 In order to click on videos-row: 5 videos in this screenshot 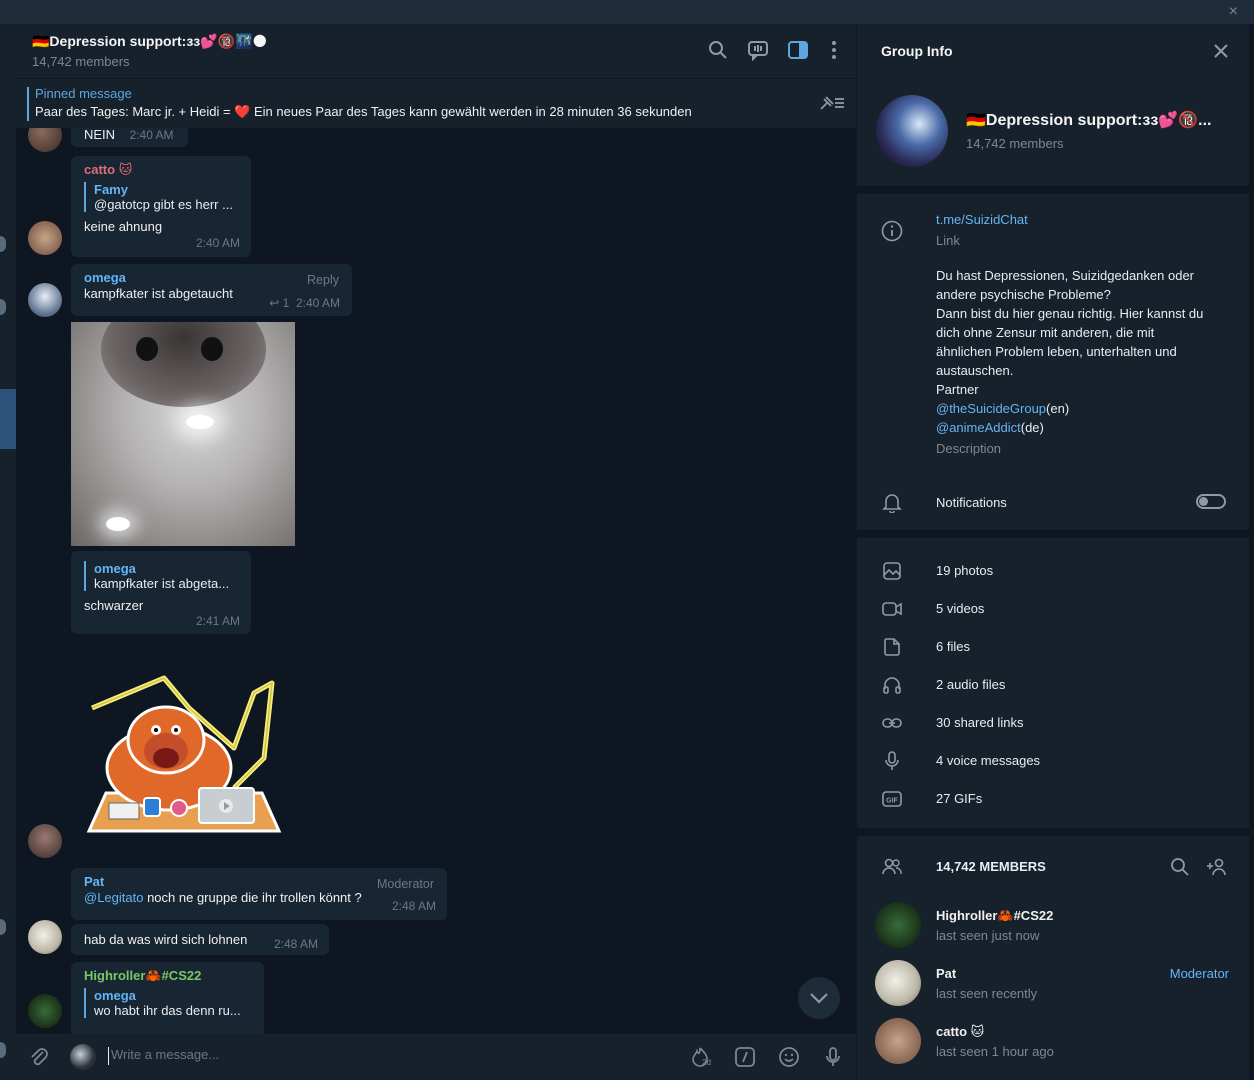, I will do `click(960, 608)`.